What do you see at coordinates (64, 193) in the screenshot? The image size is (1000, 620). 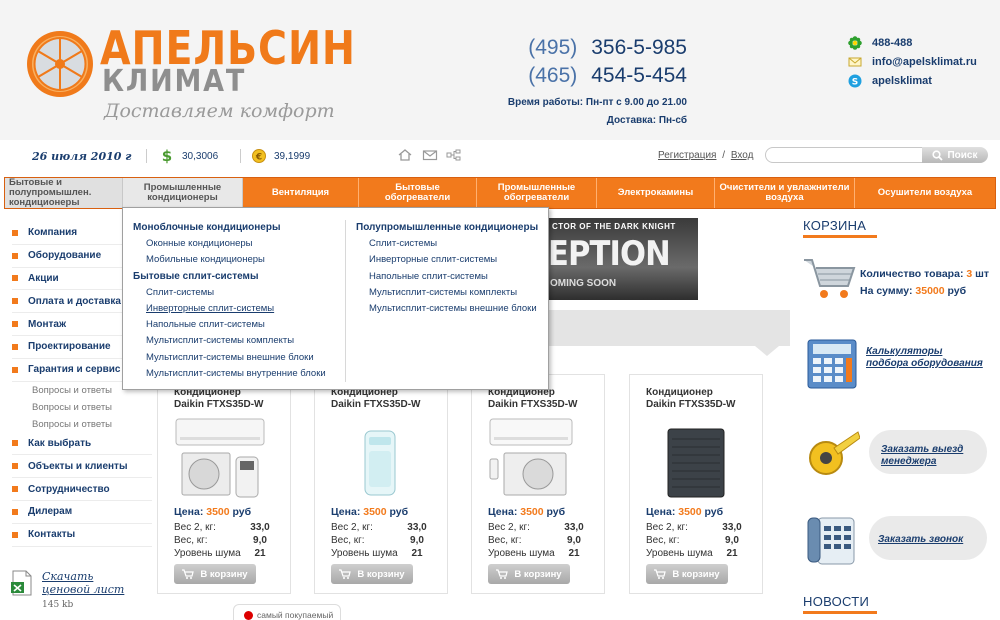 I see `nav-household-conditioners: Бытовые и полупромышлен. кондиционеры` at bounding box center [64, 193].